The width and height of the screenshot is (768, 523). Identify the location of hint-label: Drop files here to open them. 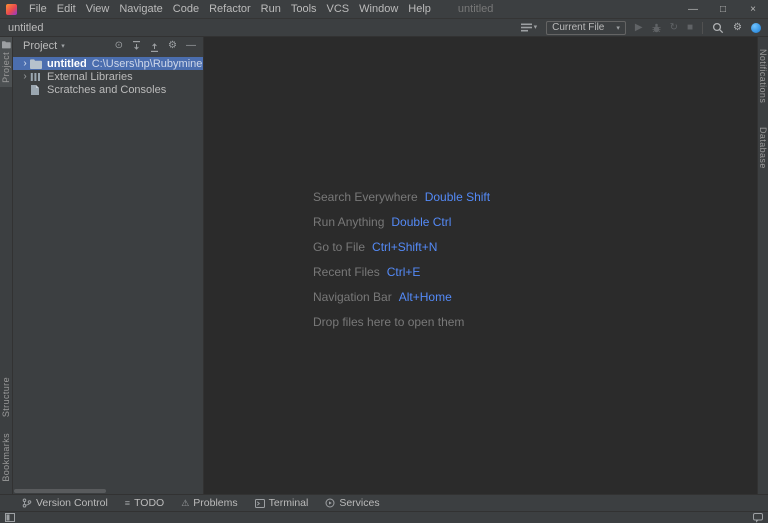
(389, 321).